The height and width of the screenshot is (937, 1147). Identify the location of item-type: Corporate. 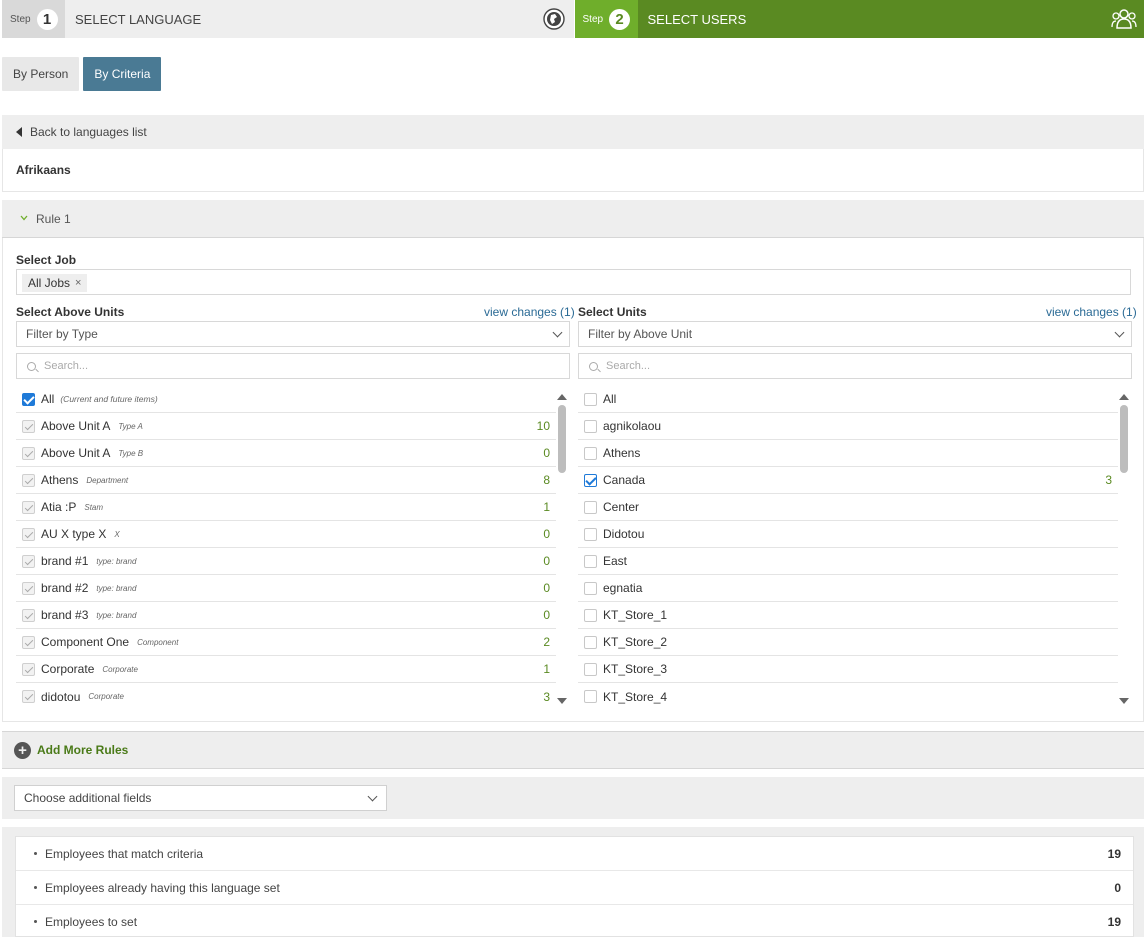
(120, 669).